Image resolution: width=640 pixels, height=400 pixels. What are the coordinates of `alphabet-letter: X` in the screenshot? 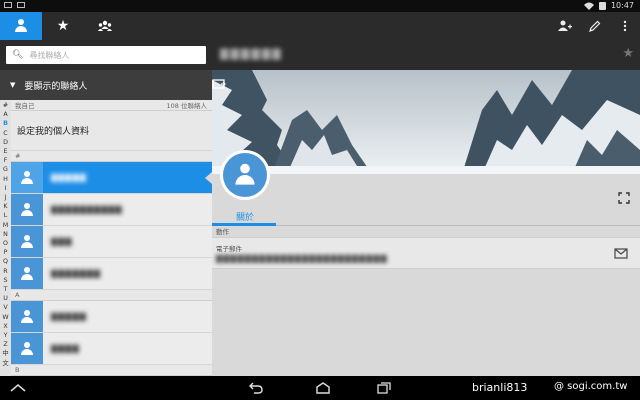 It's located at (5, 326).